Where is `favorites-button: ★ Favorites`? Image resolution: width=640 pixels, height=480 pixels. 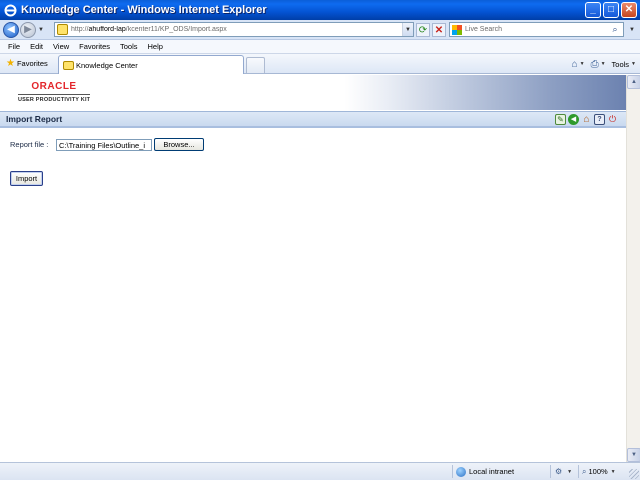 favorites-button: ★ Favorites is located at coordinates (26, 64).